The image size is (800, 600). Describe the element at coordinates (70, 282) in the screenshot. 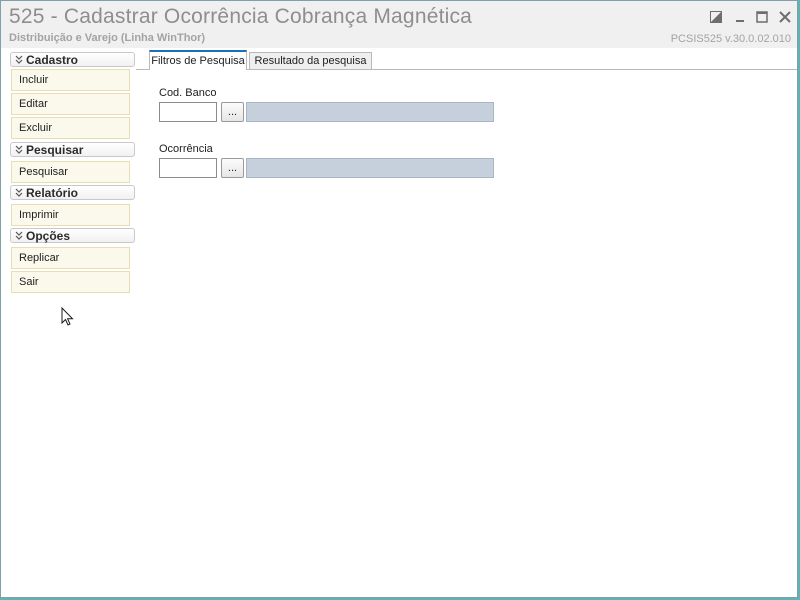

I see `sair-button: Sair` at that location.